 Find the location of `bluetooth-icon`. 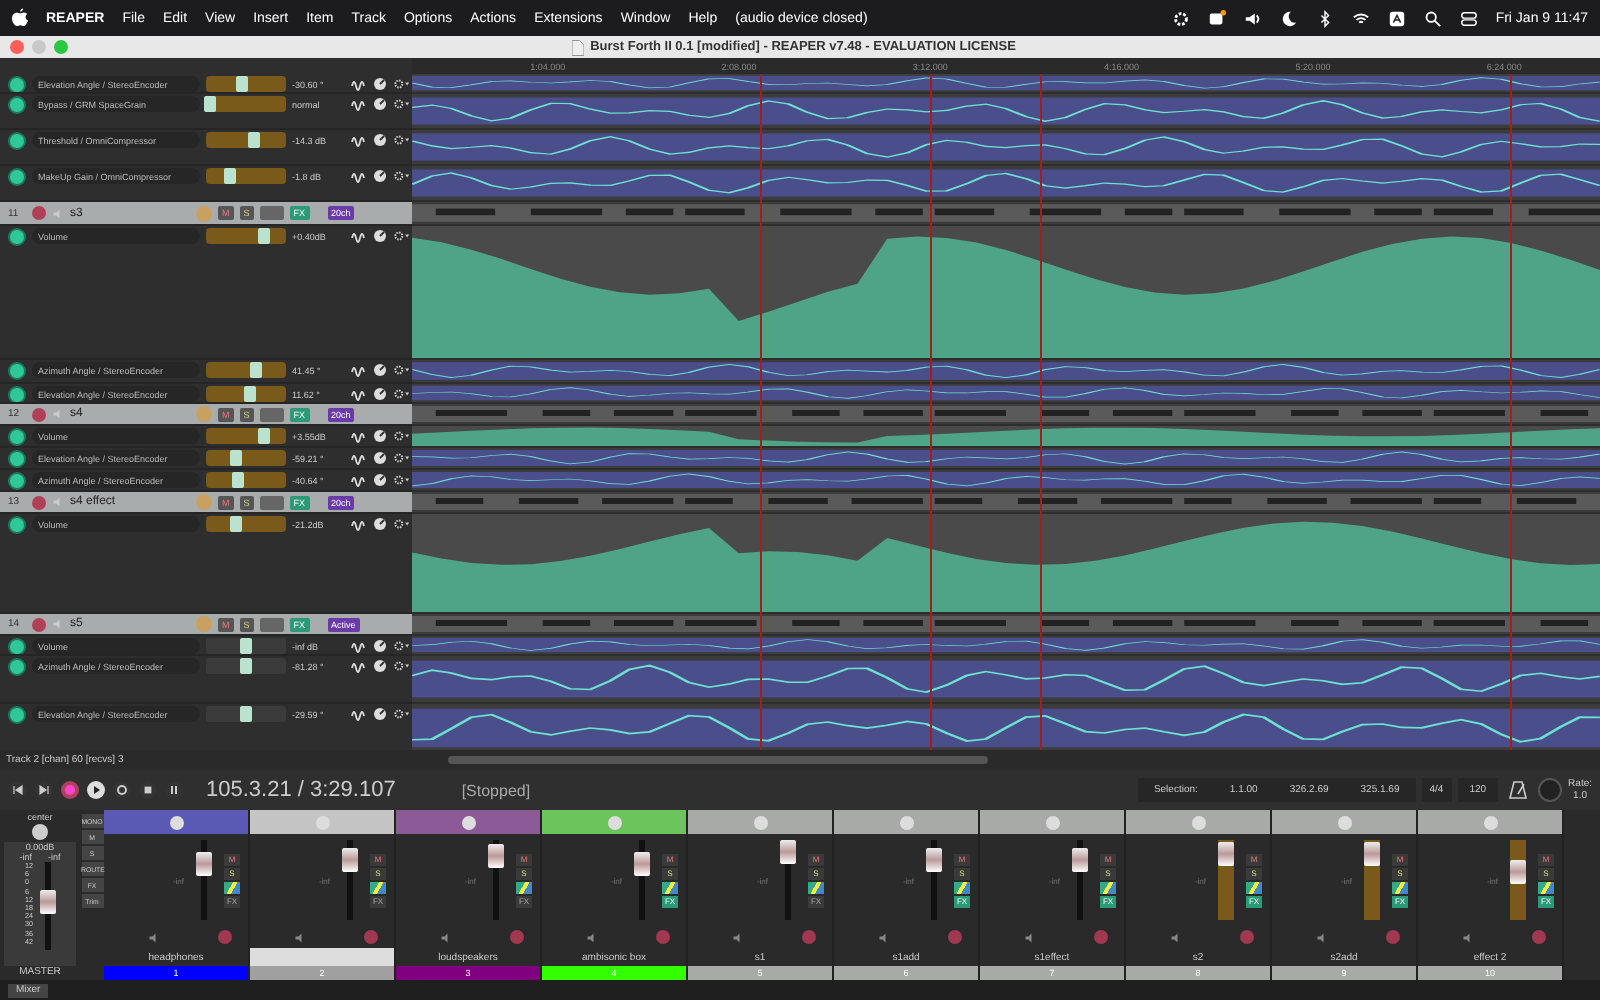

bluetooth-icon is located at coordinates (1324, 18).